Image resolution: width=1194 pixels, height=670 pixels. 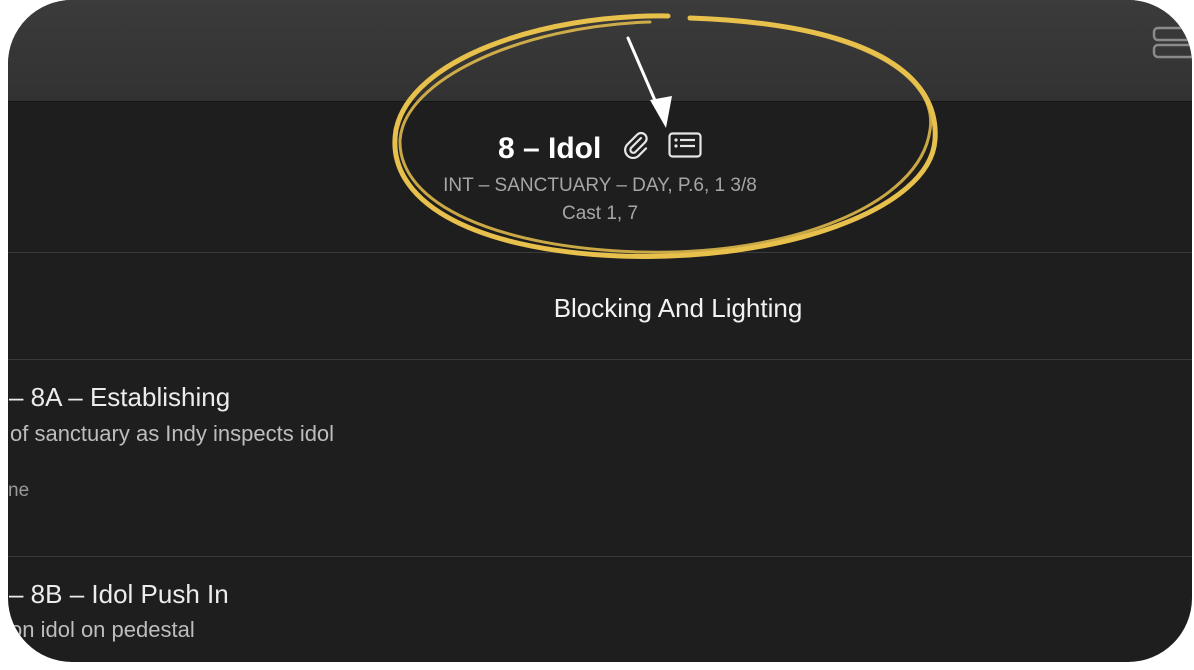 What do you see at coordinates (102, 629) in the screenshot?
I see `shot-description: on idol on pedestal` at bounding box center [102, 629].